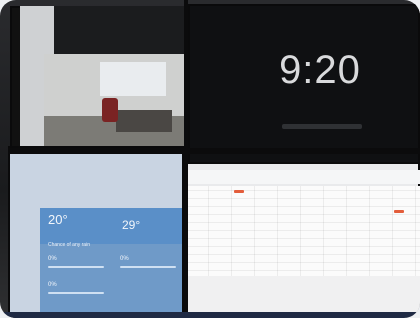  What do you see at coordinates (148, 267) in the screenshot?
I see `weather-percent-2-bar` at bounding box center [148, 267].